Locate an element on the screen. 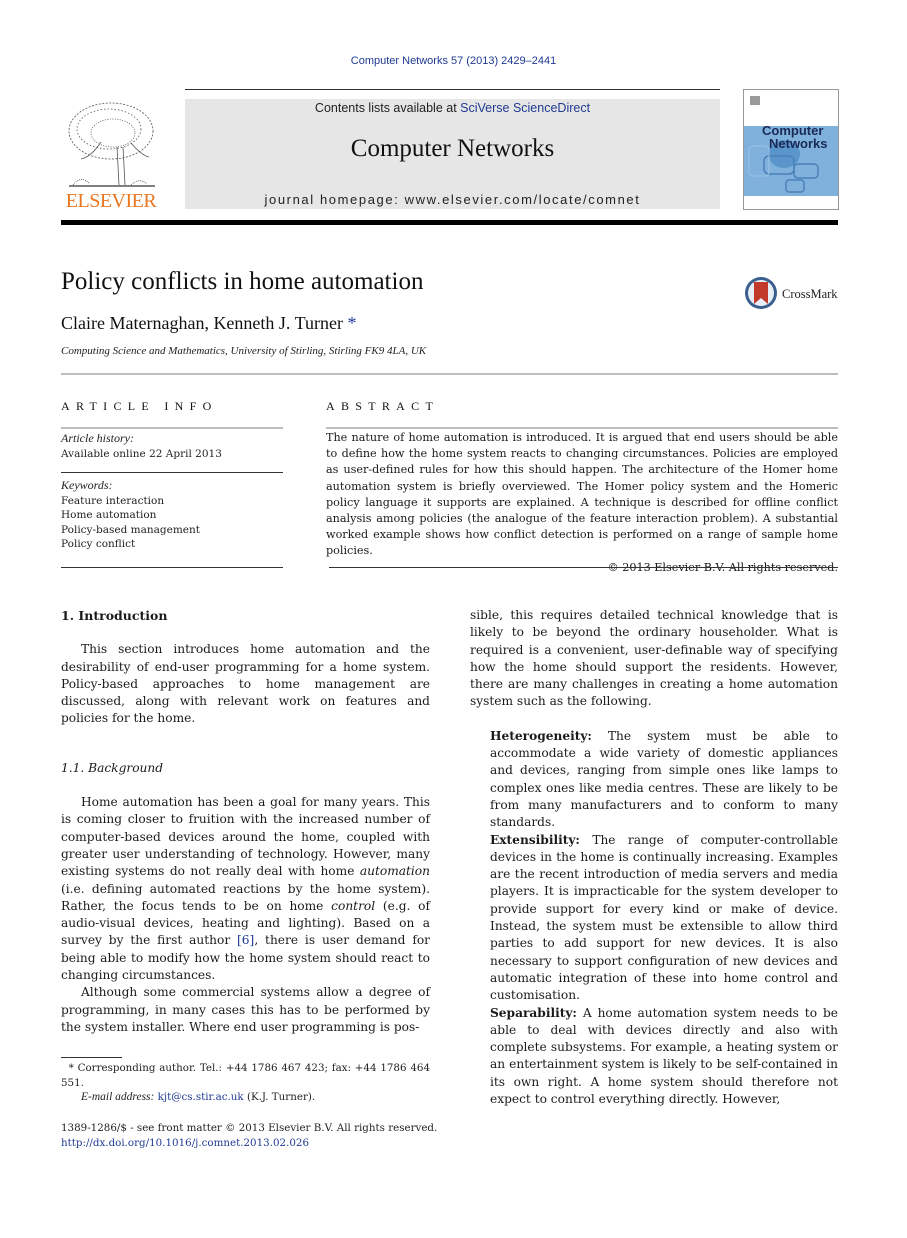  history-rule is located at coordinates (172, 472).